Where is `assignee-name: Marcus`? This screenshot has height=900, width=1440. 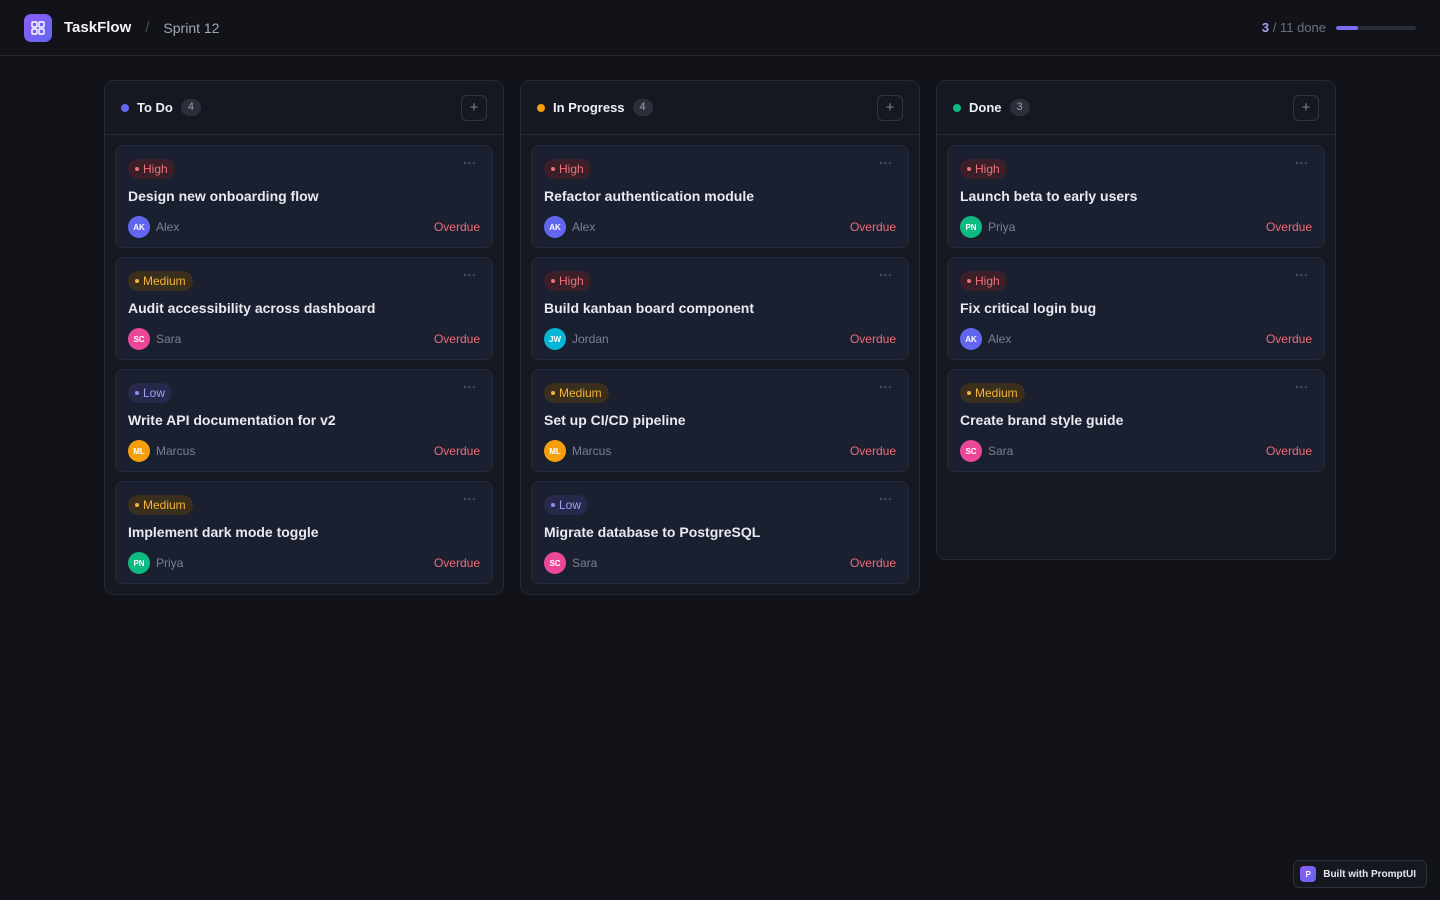
assignee-name: Marcus is located at coordinates (176, 451).